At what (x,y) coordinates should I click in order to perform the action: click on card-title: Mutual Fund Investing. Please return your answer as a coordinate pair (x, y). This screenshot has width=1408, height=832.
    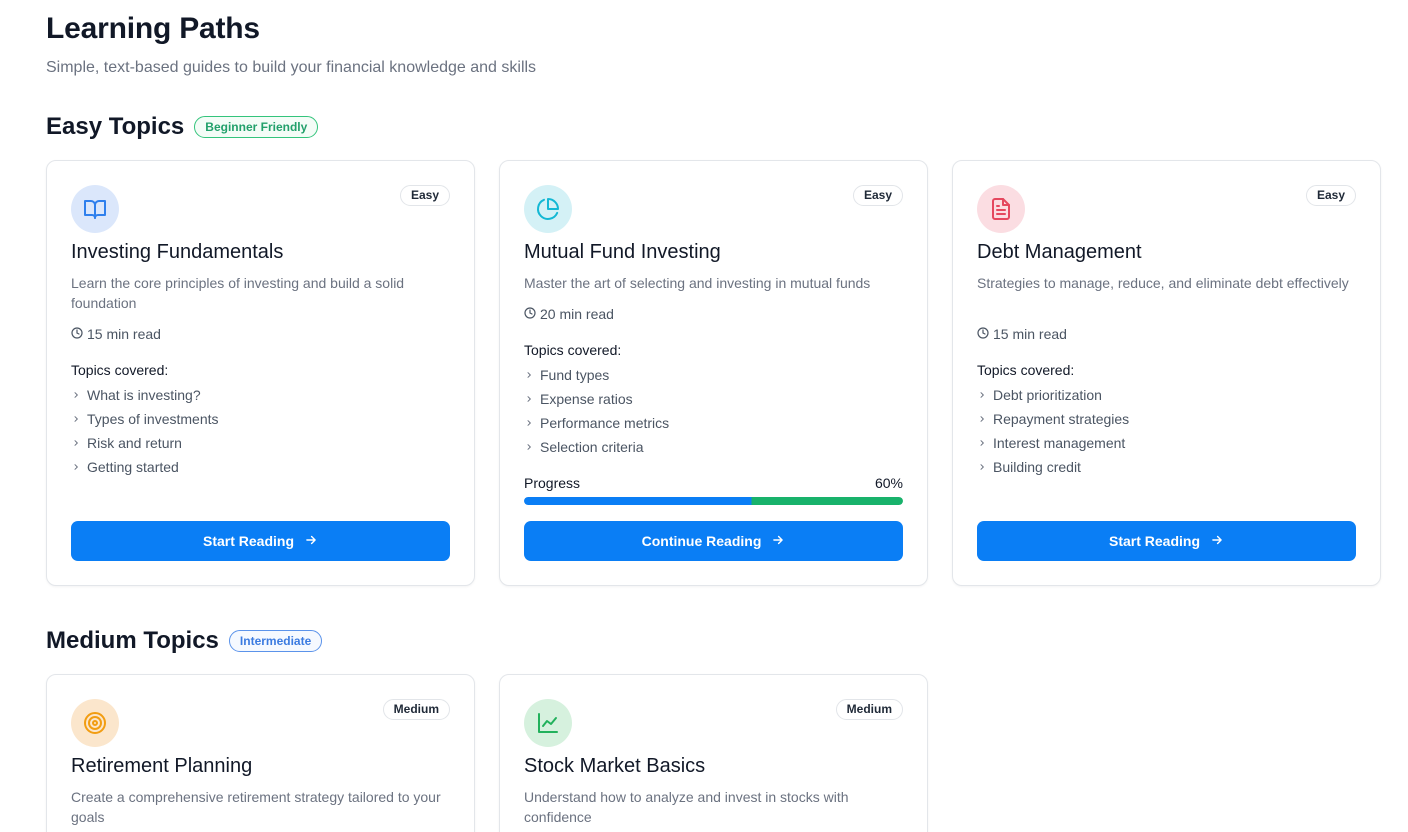
    Looking at the image, I should click on (622, 252).